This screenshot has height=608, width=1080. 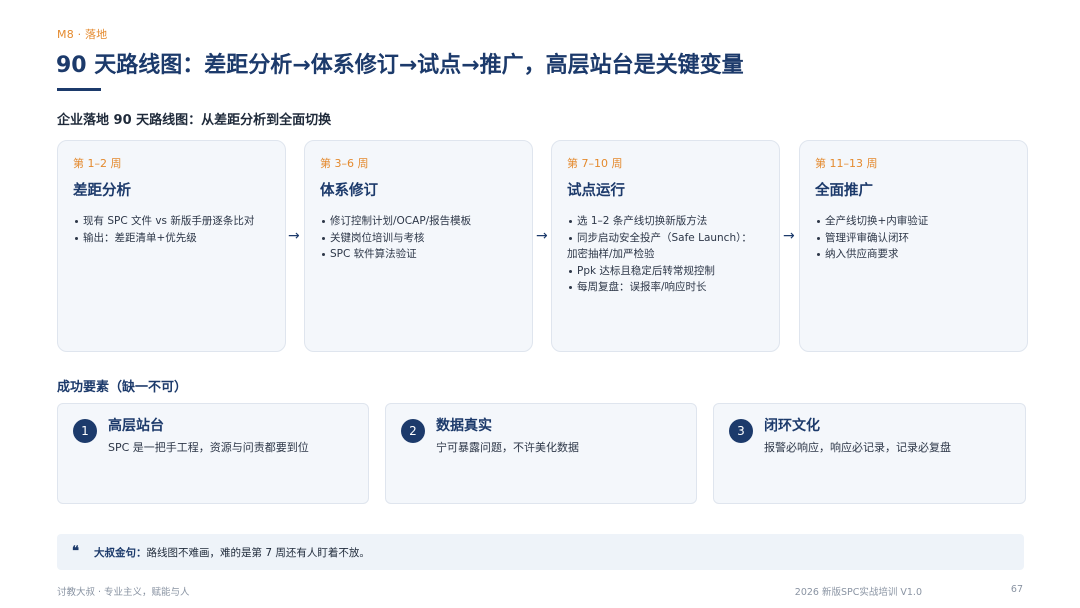 I want to click on factor-card-2: 2 数据真实 宁可暴露问题，不许美化数据, so click(x=541, y=453).